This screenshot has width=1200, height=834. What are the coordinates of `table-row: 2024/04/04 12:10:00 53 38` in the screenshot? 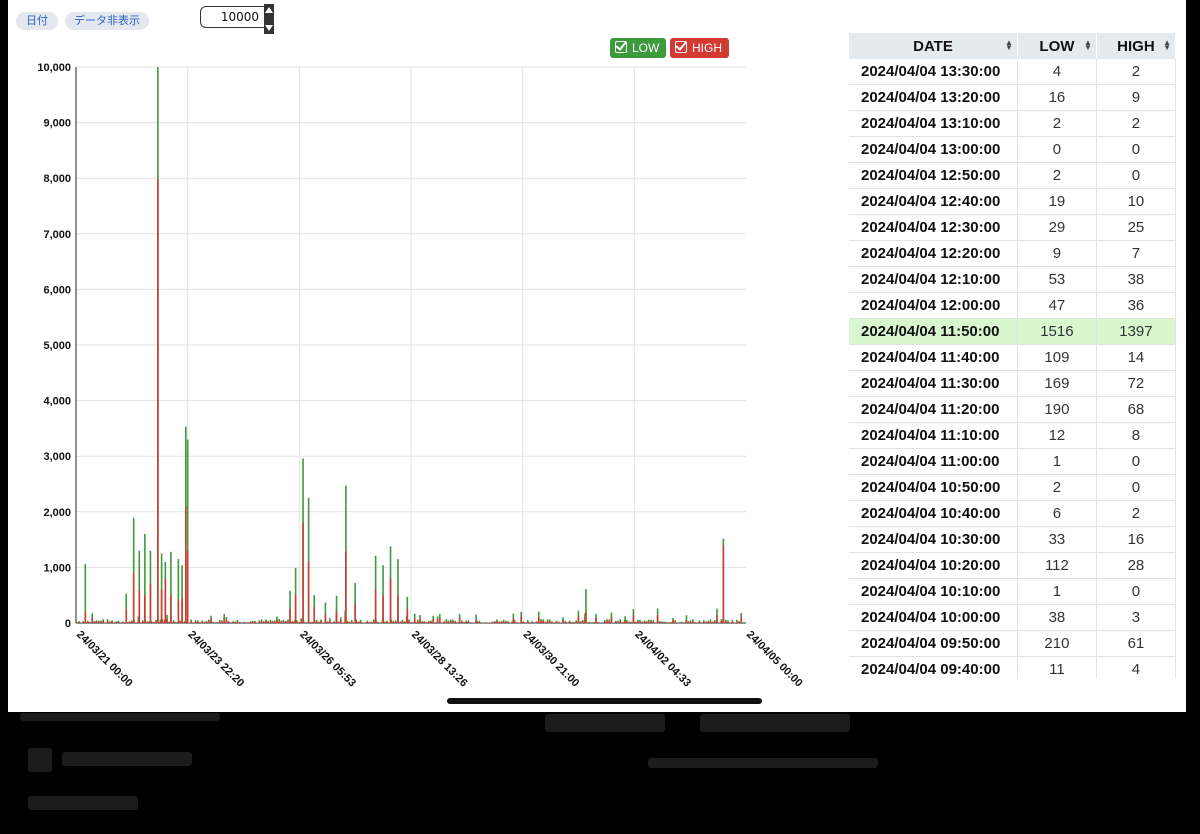 It's located at (1012, 279).